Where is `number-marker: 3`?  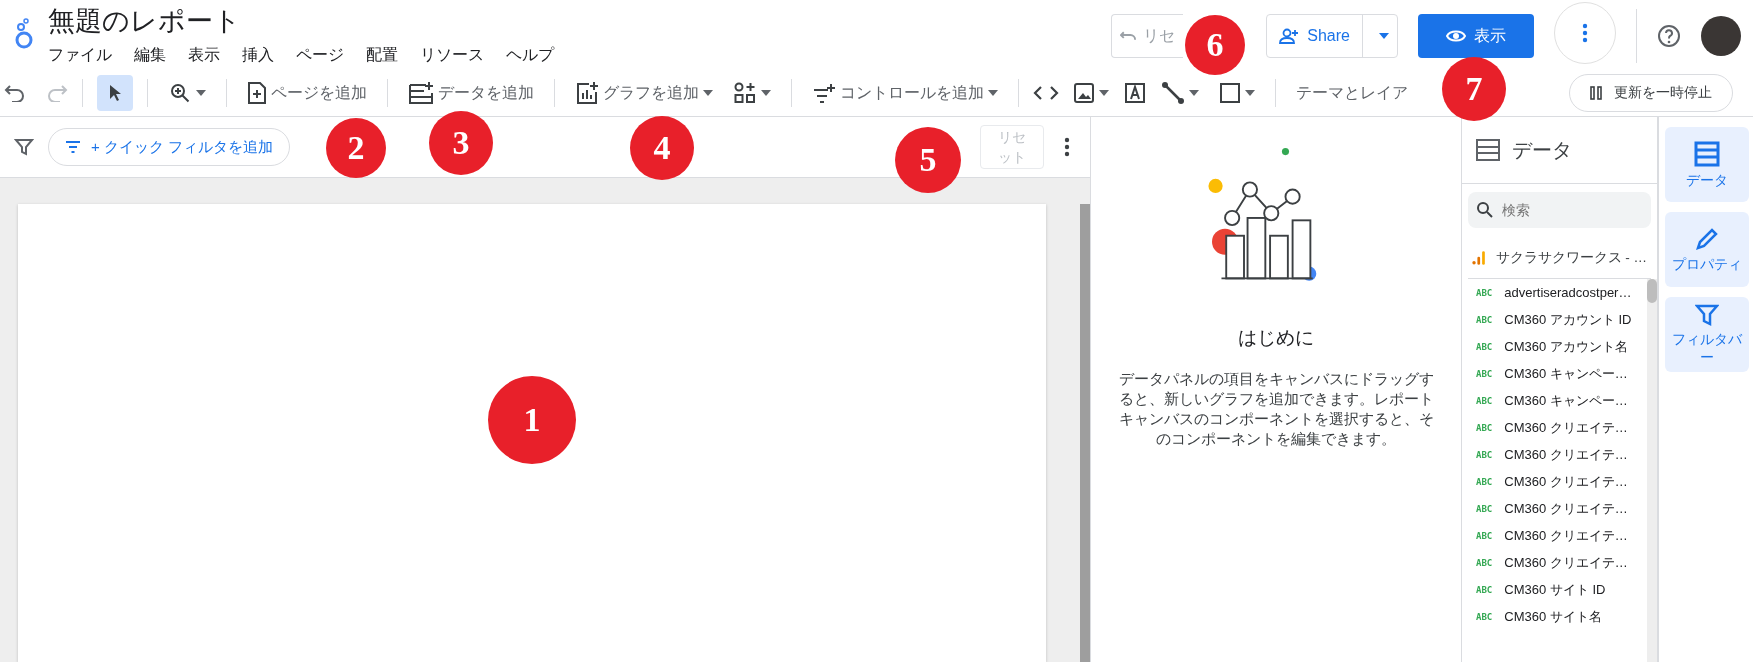 number-marker: 3 is located at coordinates (461, 143).